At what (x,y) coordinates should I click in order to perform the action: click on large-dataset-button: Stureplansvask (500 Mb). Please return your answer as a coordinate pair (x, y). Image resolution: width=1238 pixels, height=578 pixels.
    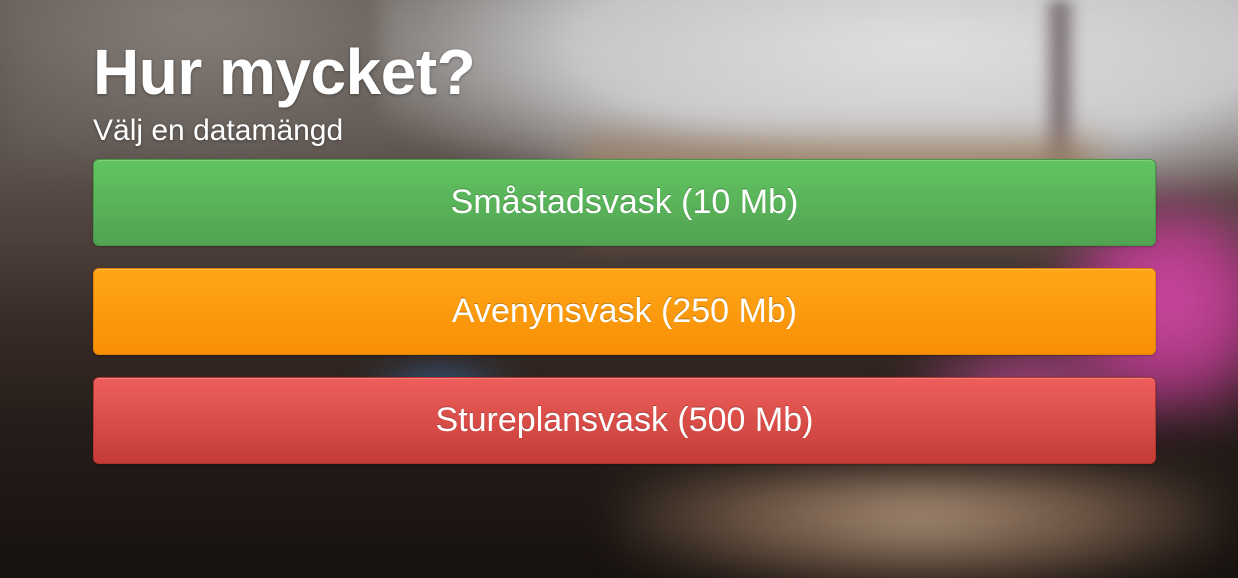
    Looking at the image, I should click on (624, 420).